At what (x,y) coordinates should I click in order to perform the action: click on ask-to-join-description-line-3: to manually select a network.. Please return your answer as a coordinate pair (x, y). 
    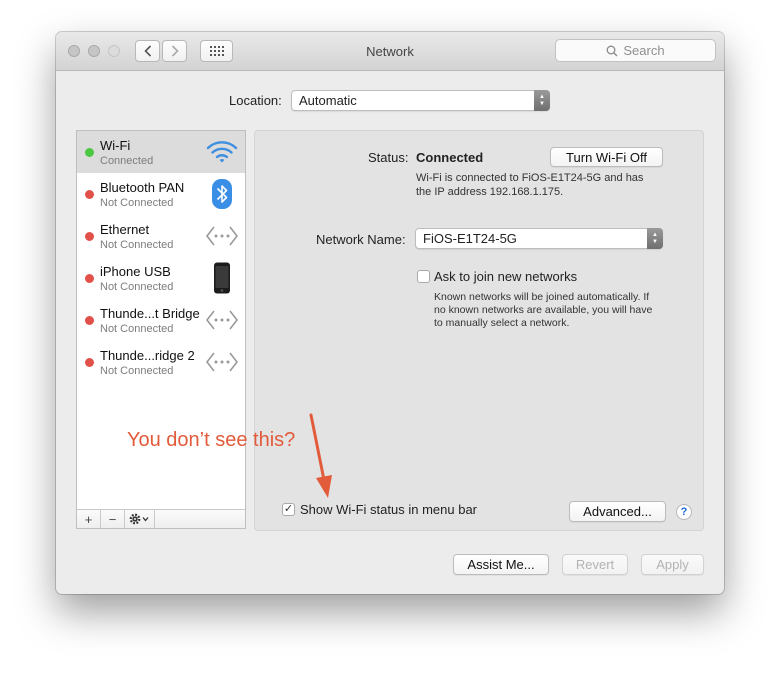
    Looking at the image, I should click on (502, 323).